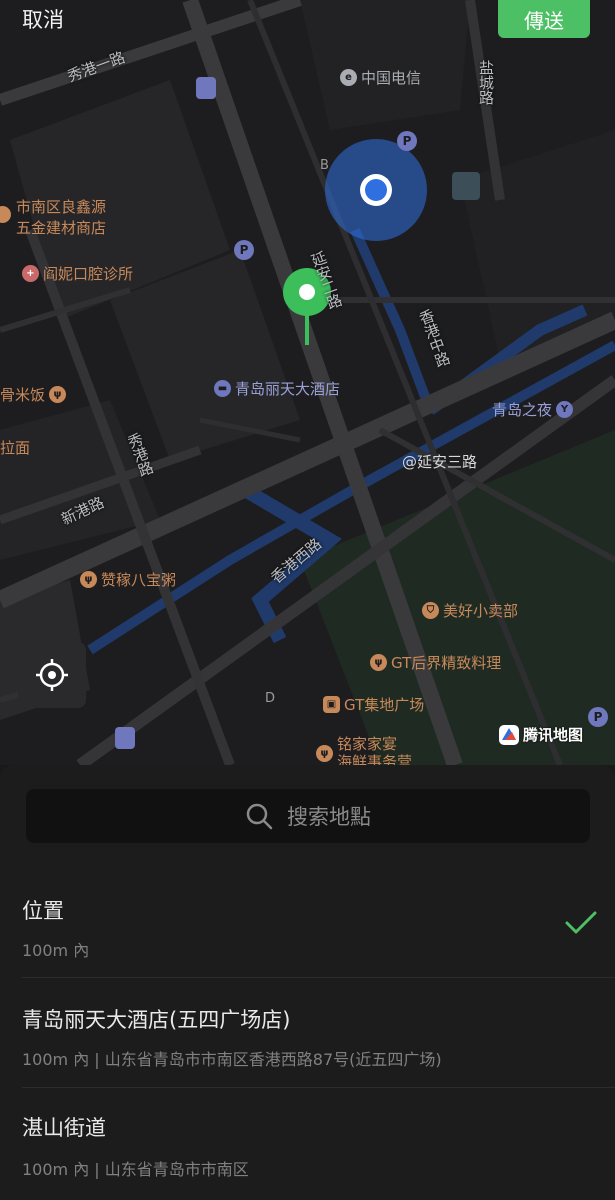 This screenshot has width=615, height=1200. I want to click on poi-hotel: ▬ 青岛丽天大酒店, so click(277, 388).